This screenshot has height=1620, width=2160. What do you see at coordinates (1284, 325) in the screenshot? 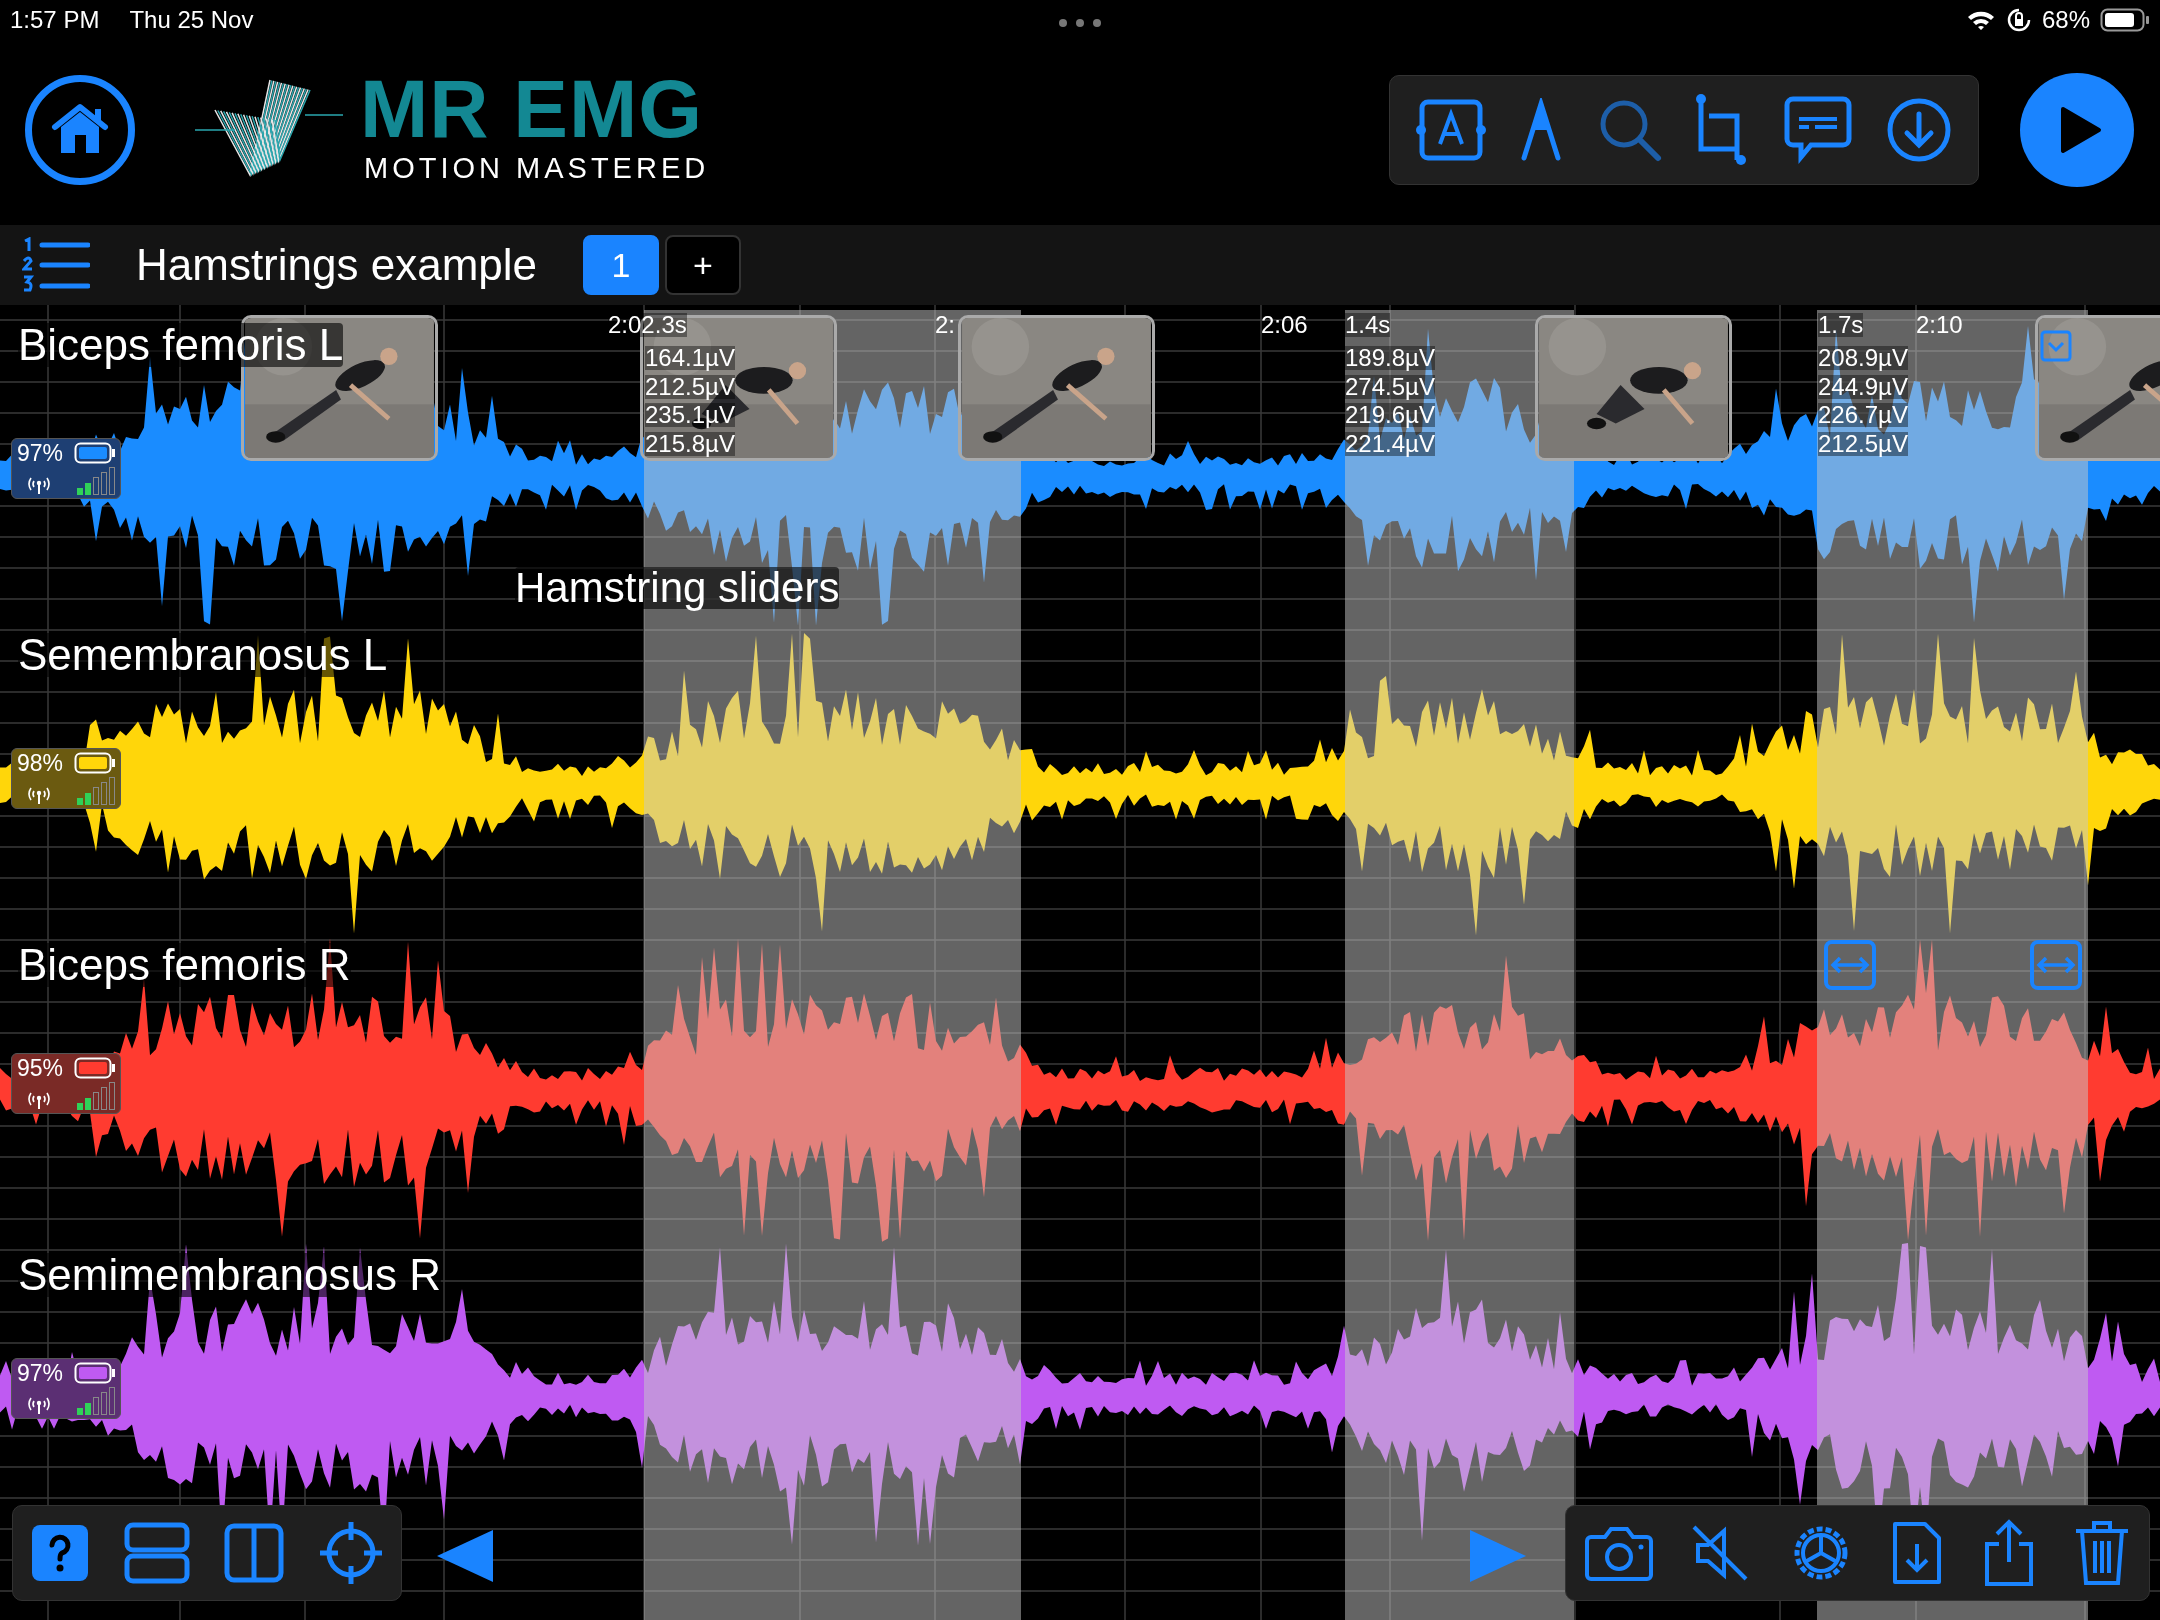
I see `time-label: 2:06` at bounding box center [1284, 325].